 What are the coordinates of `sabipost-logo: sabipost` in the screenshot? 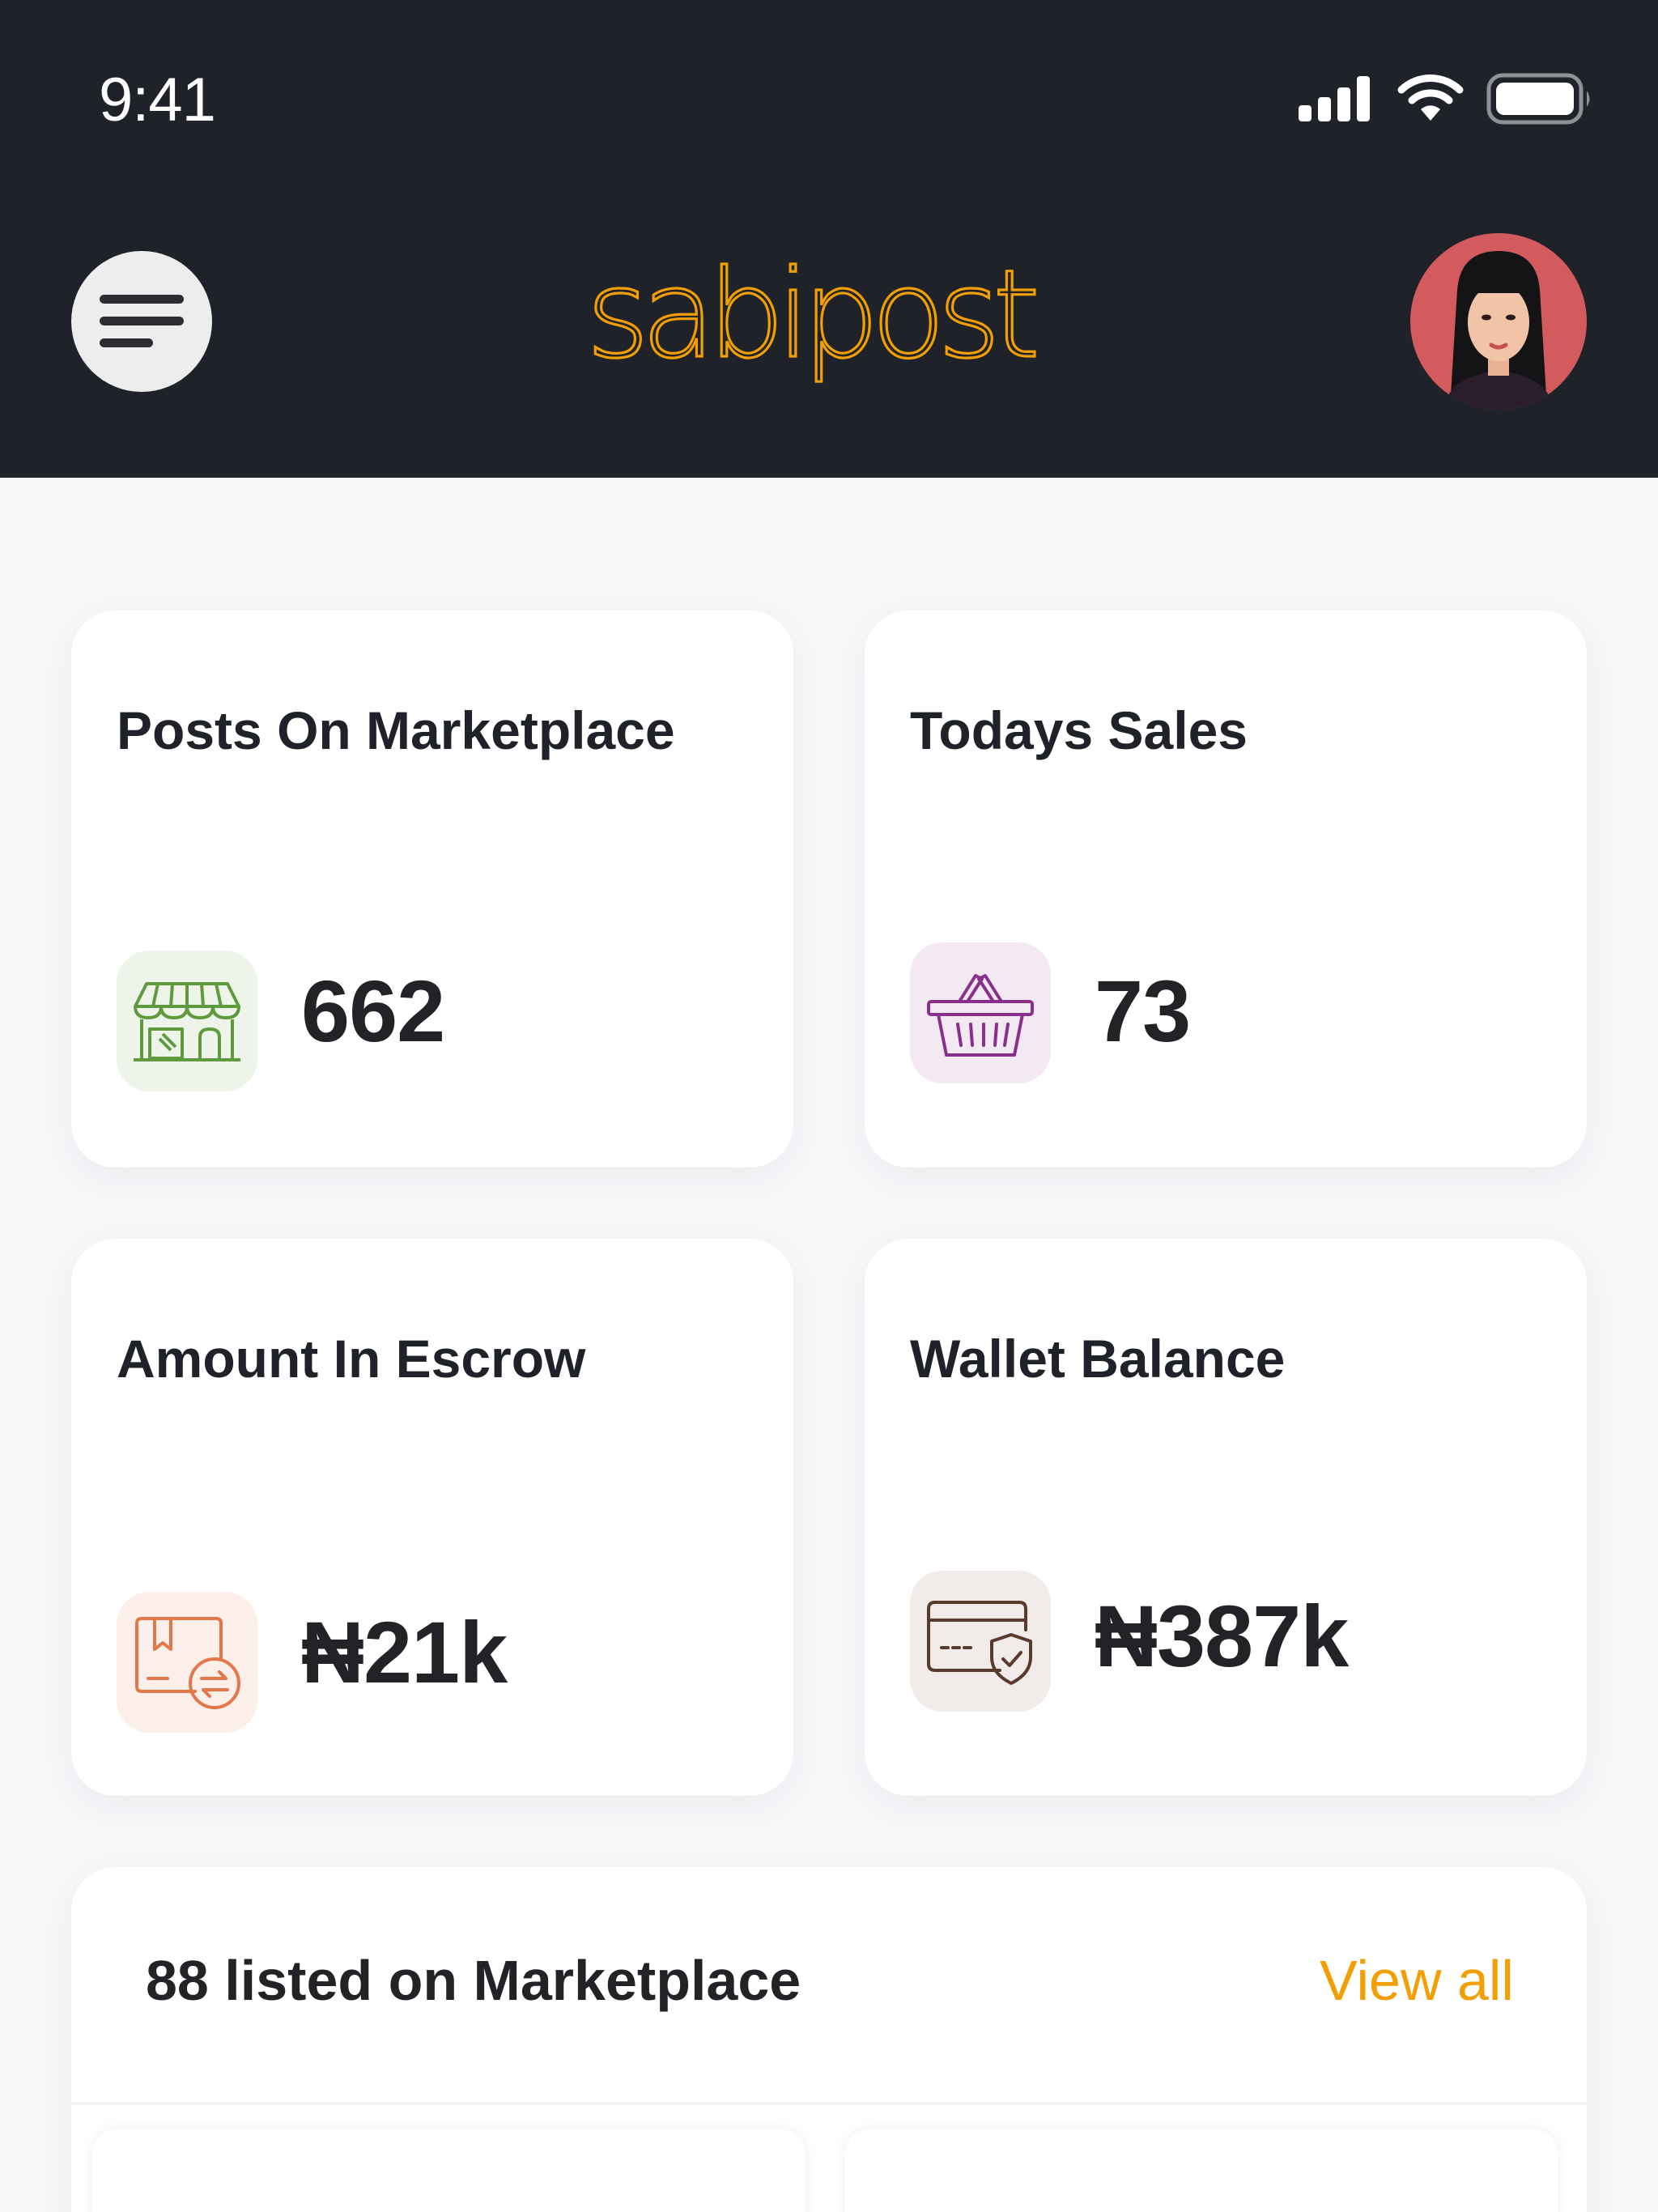 It's located at (812, 318).